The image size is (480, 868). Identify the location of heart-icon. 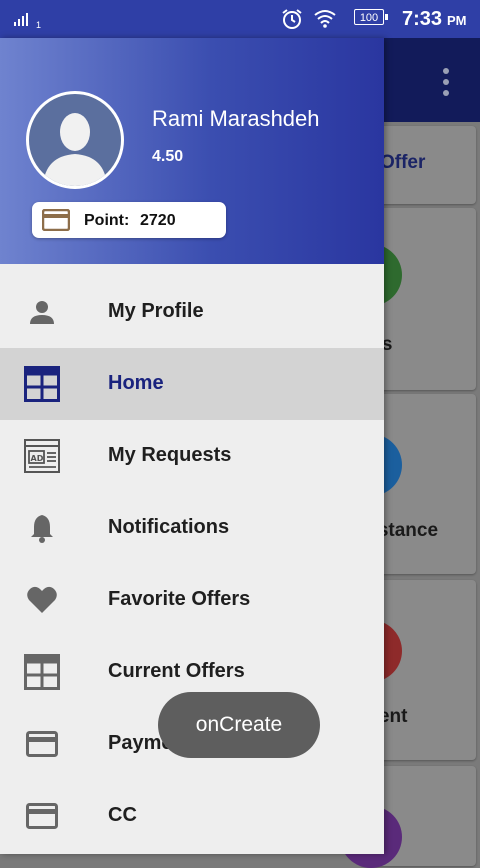
(42, 600).